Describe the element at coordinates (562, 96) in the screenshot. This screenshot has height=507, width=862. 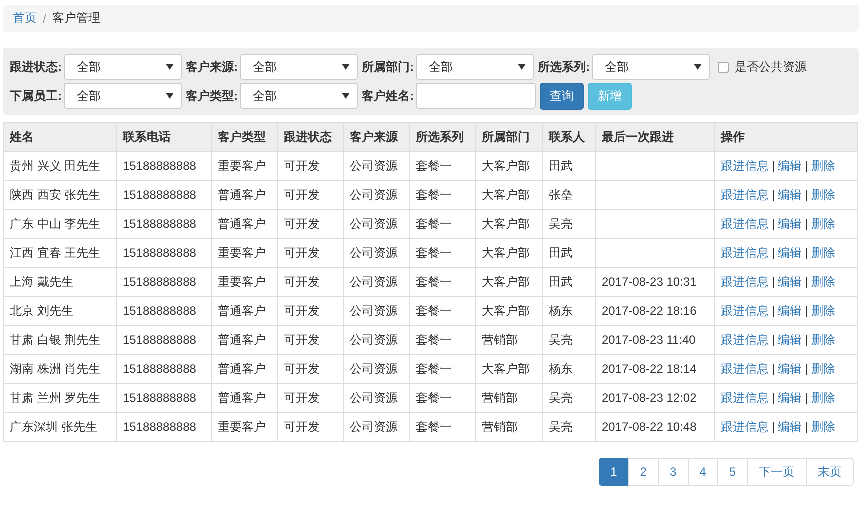
I see `search-button: 查询` at that location.